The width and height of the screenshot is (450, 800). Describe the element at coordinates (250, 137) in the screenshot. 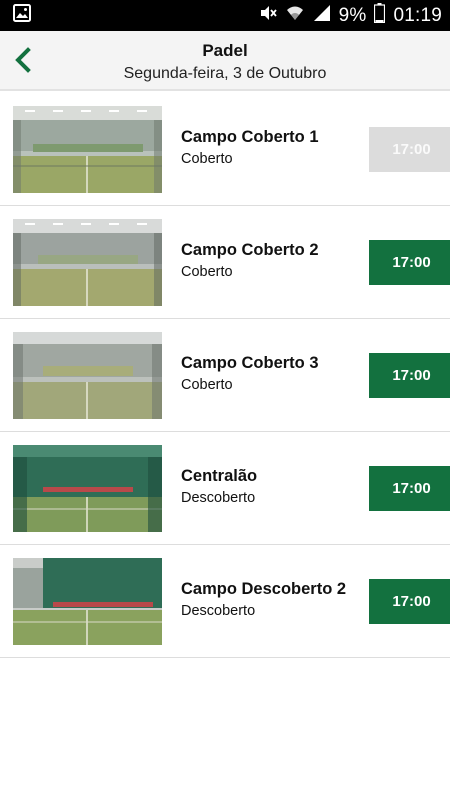

I see `court-name: Campo Coberto 1` at that location.